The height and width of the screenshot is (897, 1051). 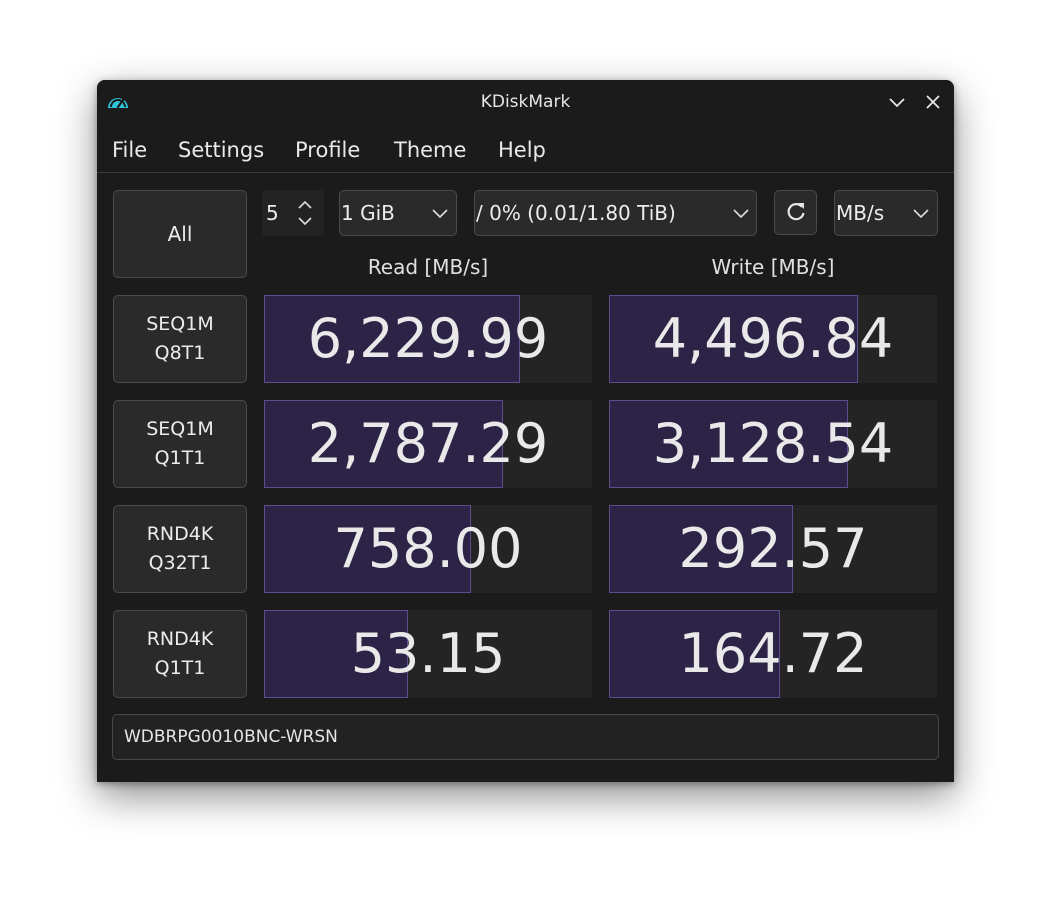 I want to click on menu-bar: File Settings Profile Theme Help, so click(x=525, y=150).